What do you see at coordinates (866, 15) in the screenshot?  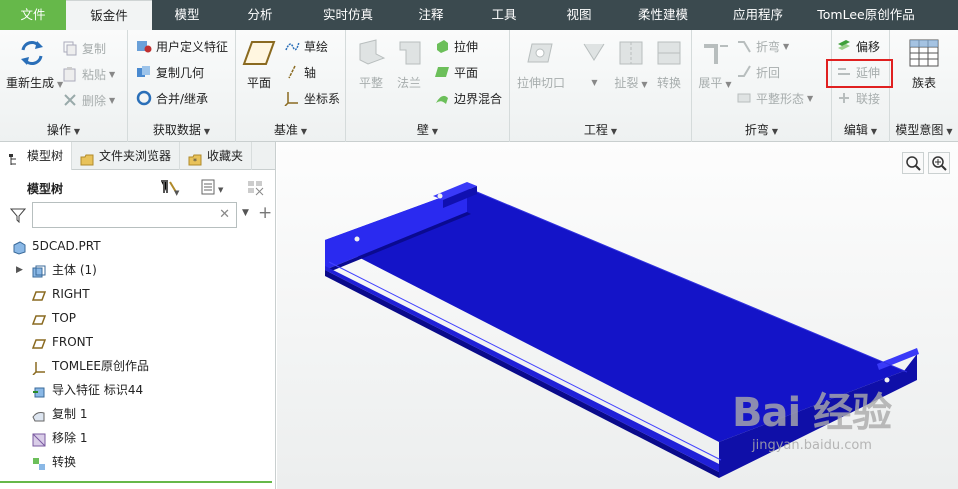 I see `tab-tomlee: TomLee原创作品` at bounding box center [866, 15].